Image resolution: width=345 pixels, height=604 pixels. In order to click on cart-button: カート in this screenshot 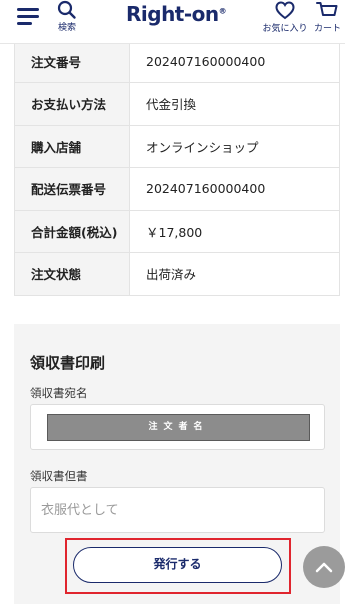, I will do `click(327, 18)`.